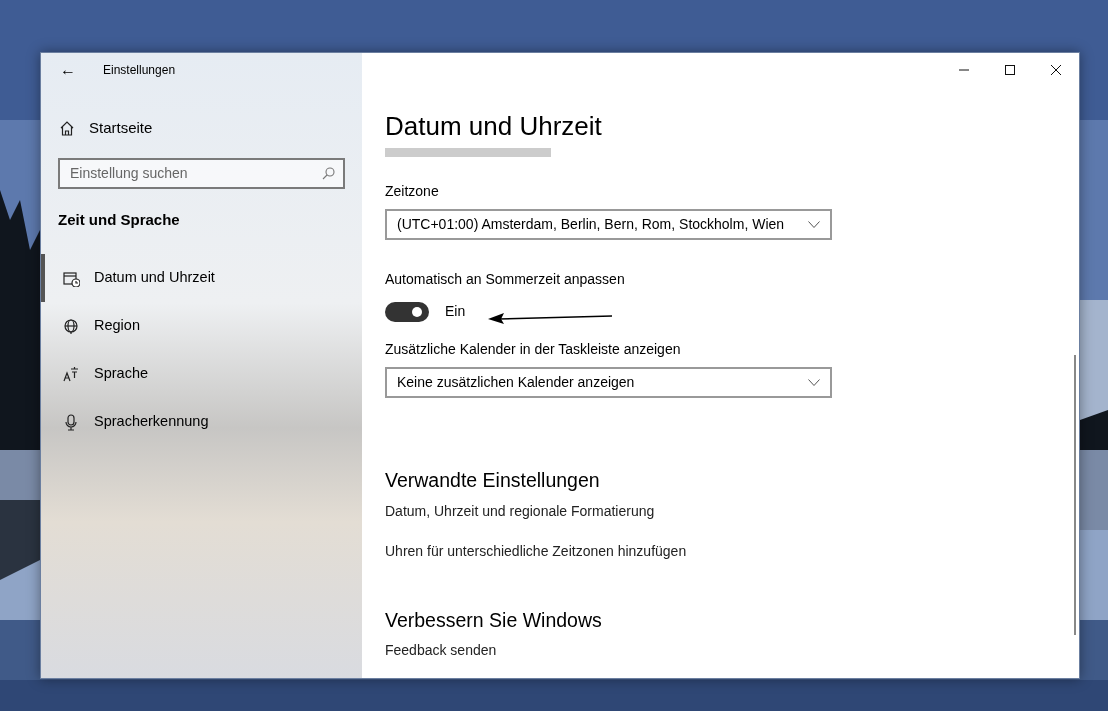 The height and width of the screenshot is (711, 1108). Describe the element at coordinates (328, 173) in the screenshot. I see `search-icon` at that location.